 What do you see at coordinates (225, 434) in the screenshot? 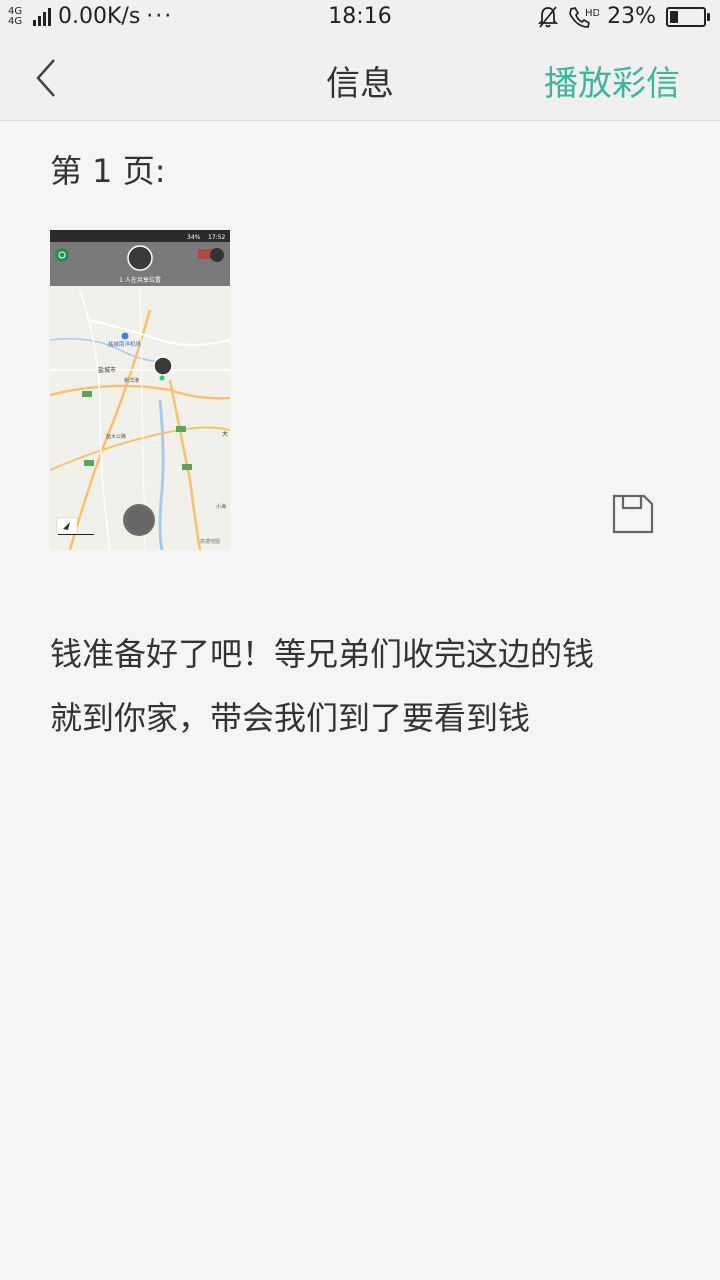
I see `map-label-town-1: 大` at bounding box center [225, 434].